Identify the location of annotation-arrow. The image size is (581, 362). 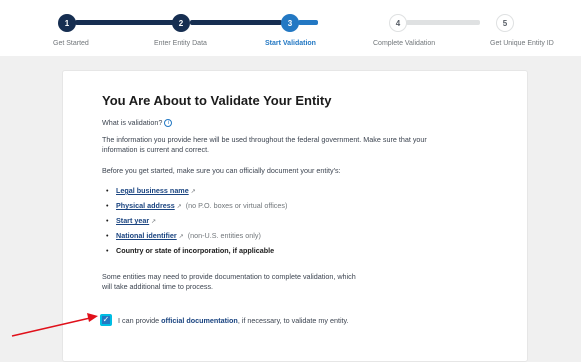
(54, 325).